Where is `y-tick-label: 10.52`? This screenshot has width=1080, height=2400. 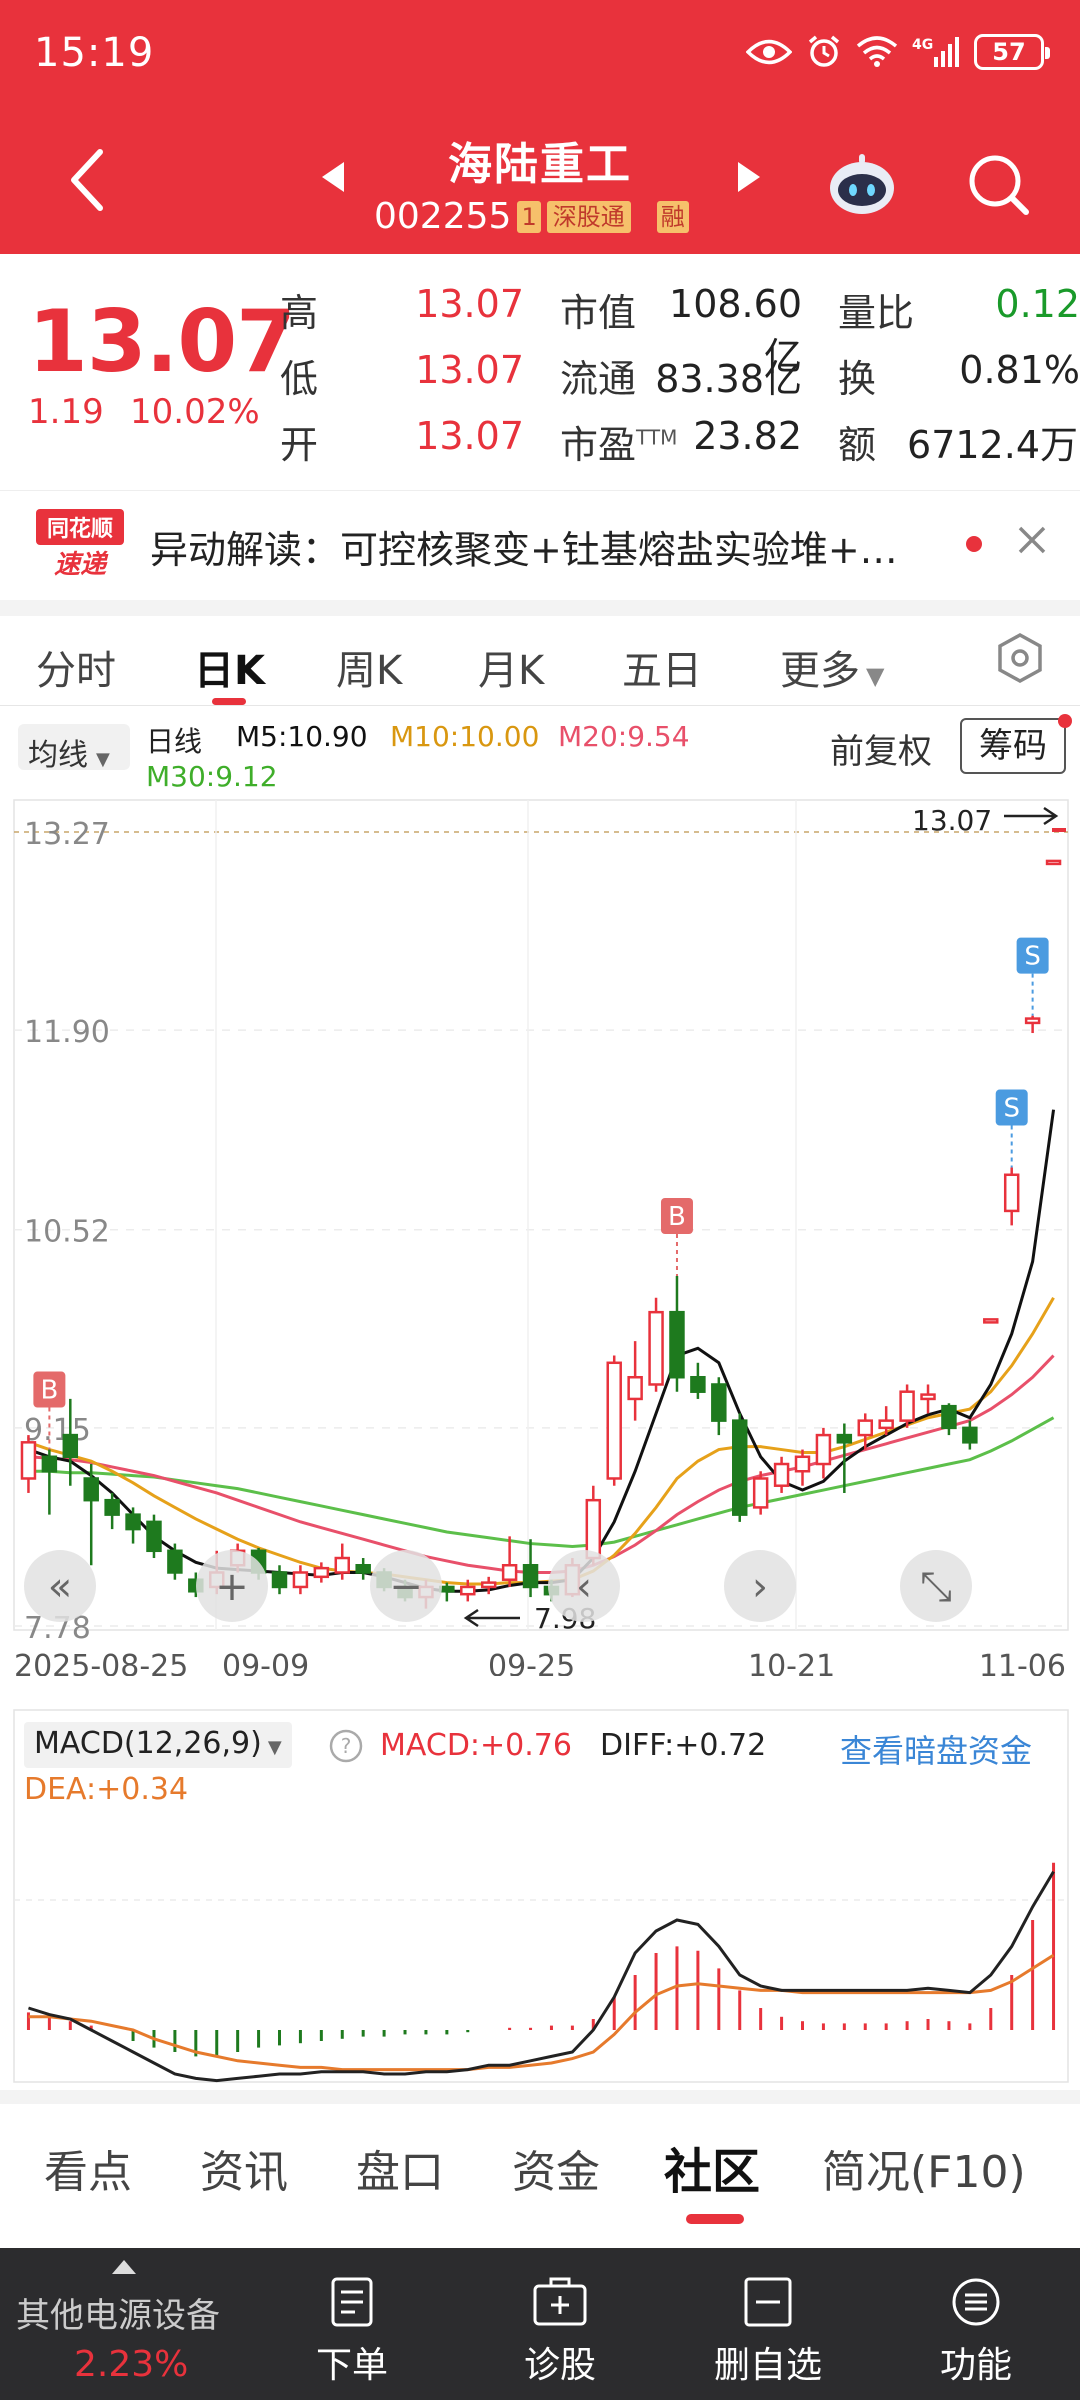 y-tick-label: 10.52 is located at coordinates (67, 1232).